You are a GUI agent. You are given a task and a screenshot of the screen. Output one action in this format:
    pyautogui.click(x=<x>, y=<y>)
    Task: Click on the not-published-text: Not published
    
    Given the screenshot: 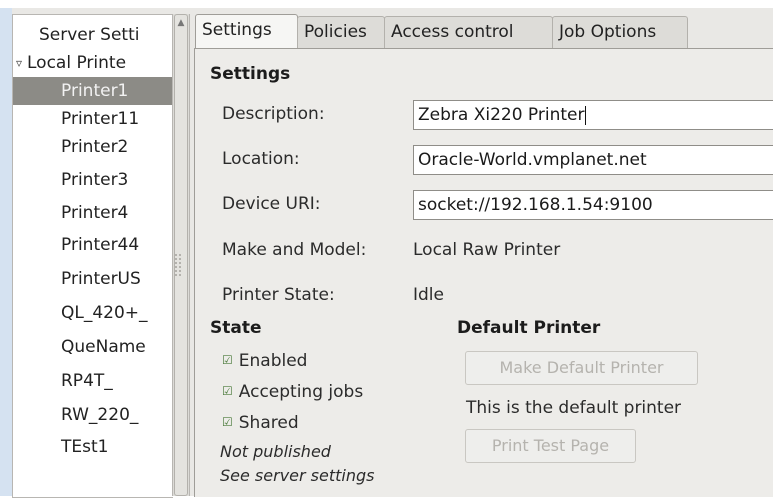 What is the action you would take?
    pyautogui.click(x=275, y=451)
    